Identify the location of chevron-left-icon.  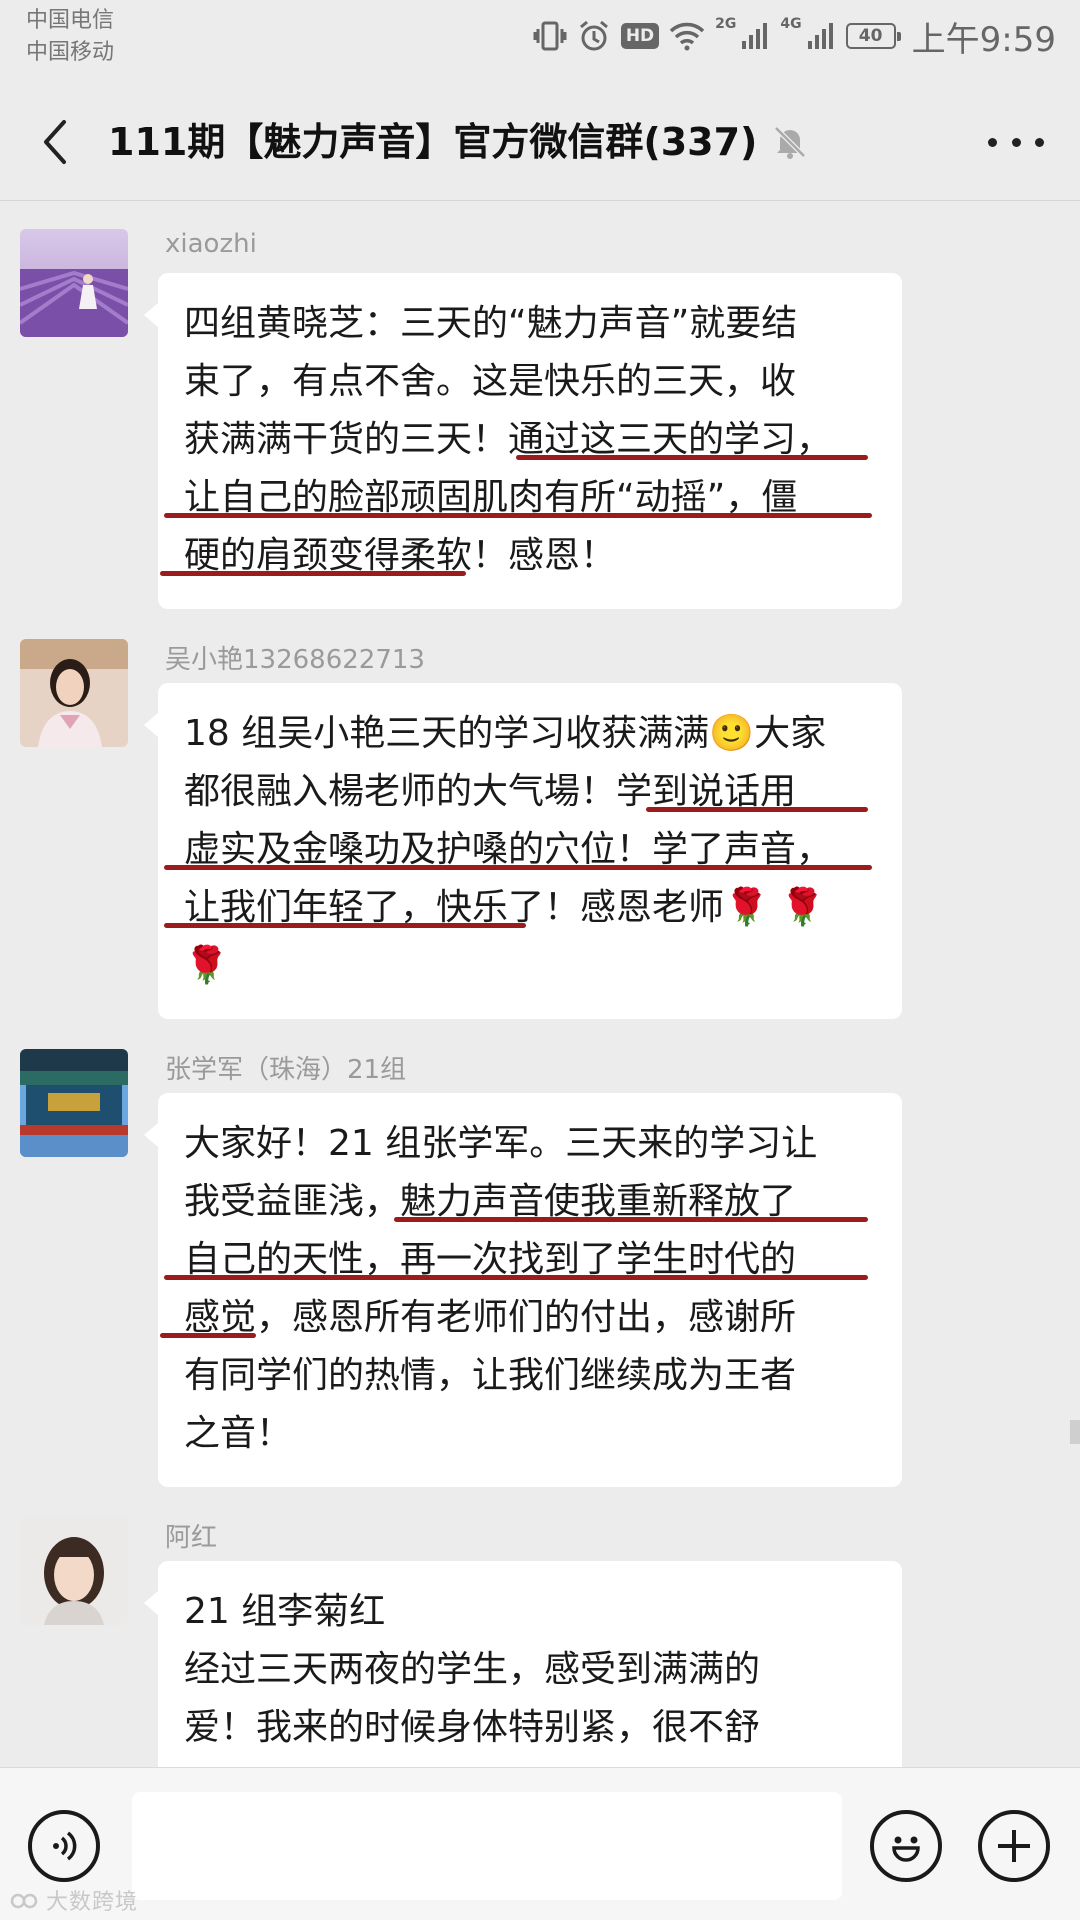
(55, 142).